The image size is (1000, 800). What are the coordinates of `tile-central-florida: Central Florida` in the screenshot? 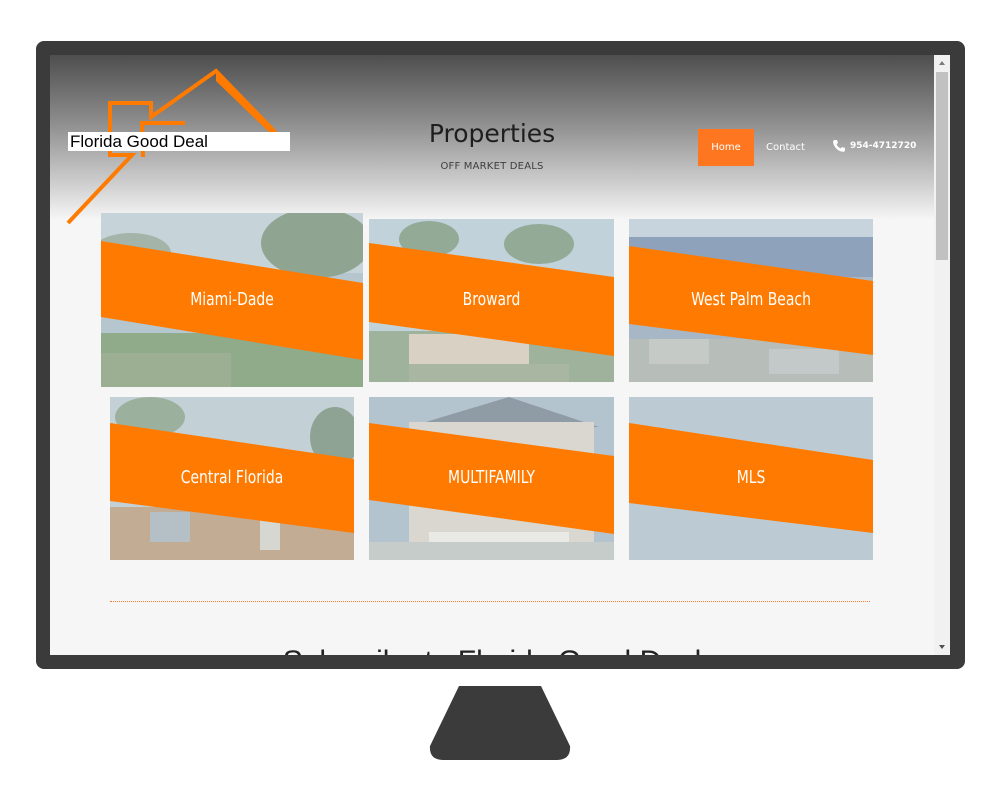 It's located at (232, 478).